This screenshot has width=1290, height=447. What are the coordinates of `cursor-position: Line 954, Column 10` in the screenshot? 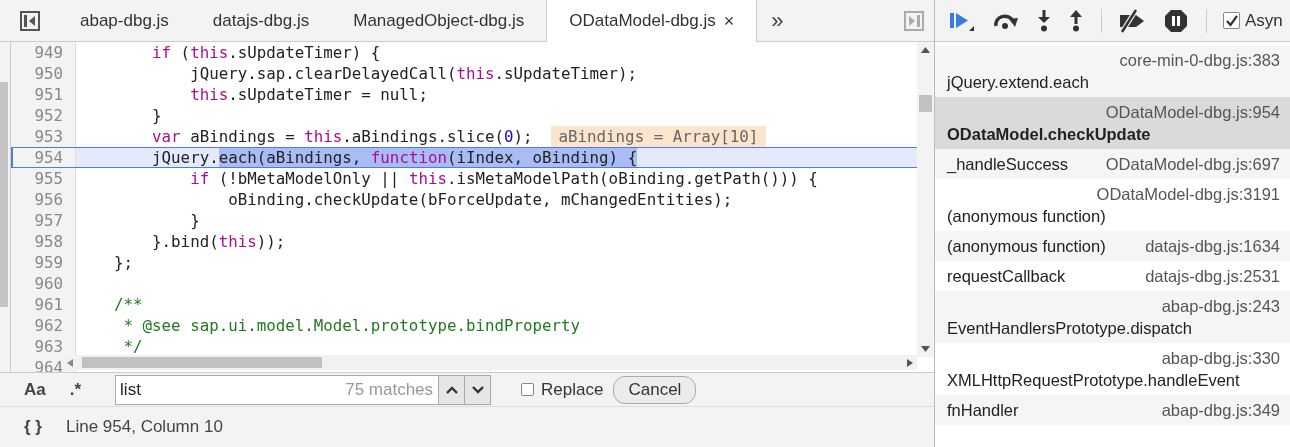 It's located at (144, 427).